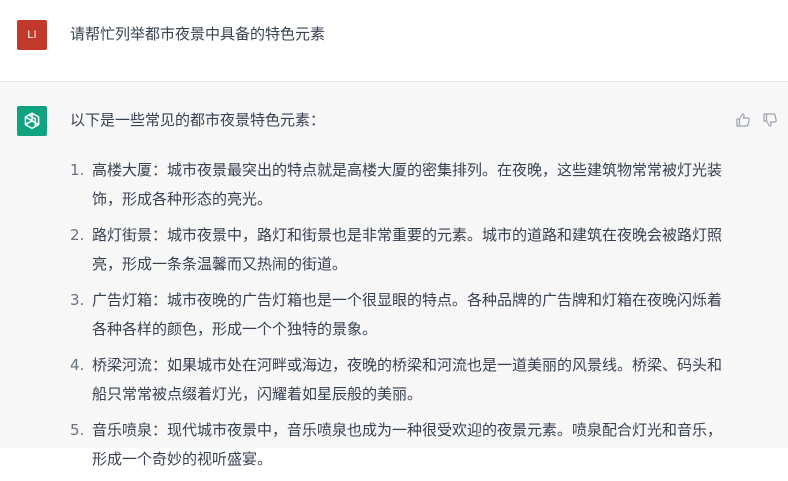 The image size is (788, 481). I want to click on list-item-number: 2., so click(77, 235).